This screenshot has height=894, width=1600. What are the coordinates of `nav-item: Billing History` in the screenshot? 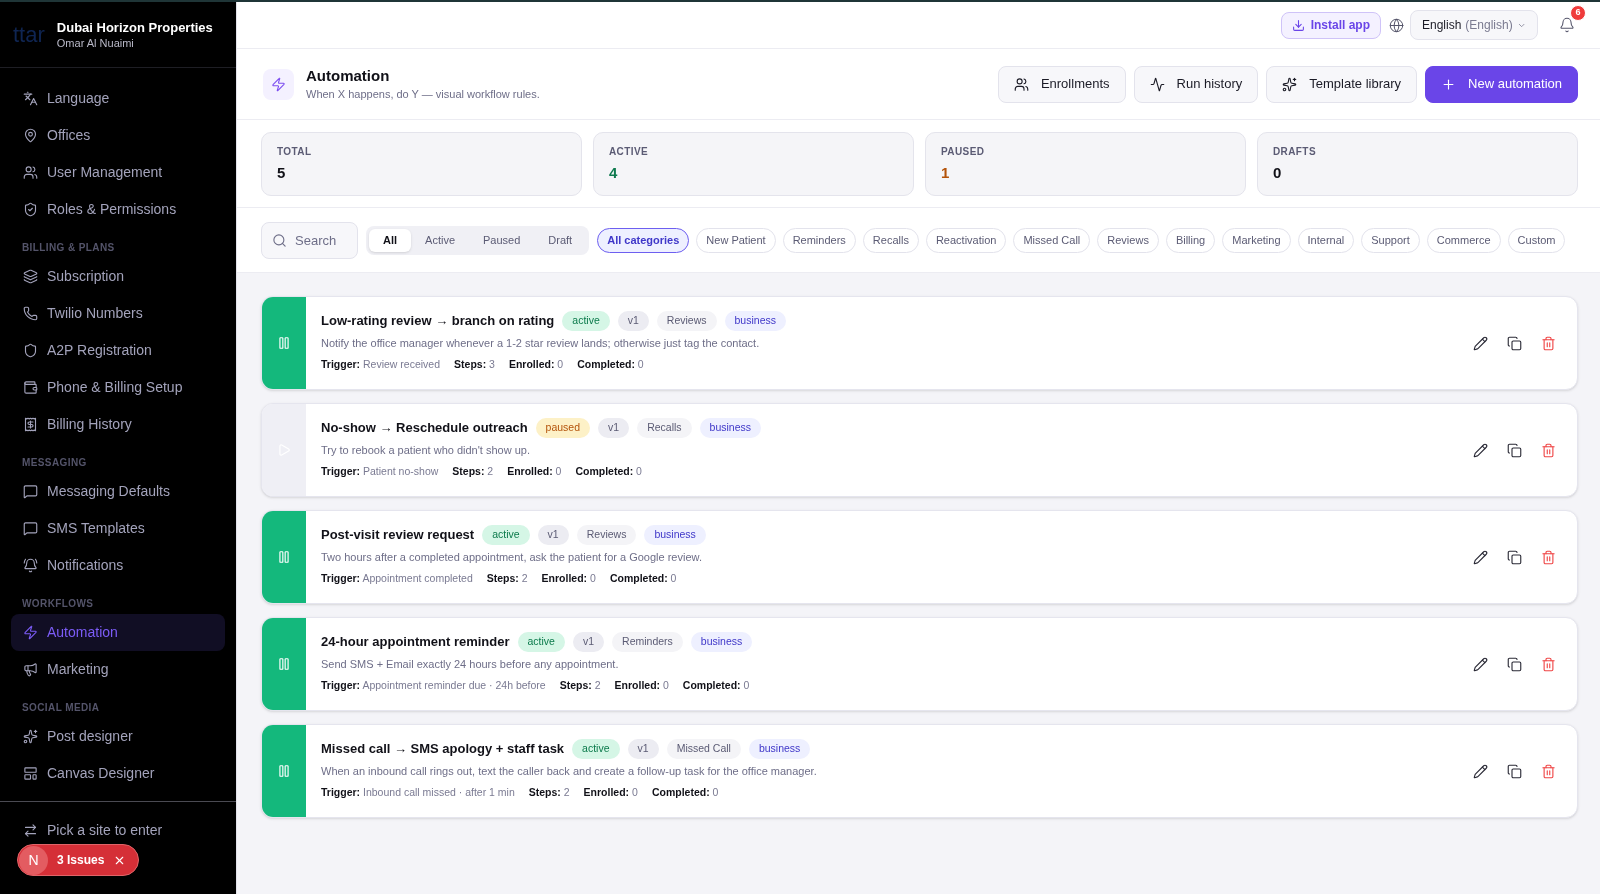 It's located at (118, 424).